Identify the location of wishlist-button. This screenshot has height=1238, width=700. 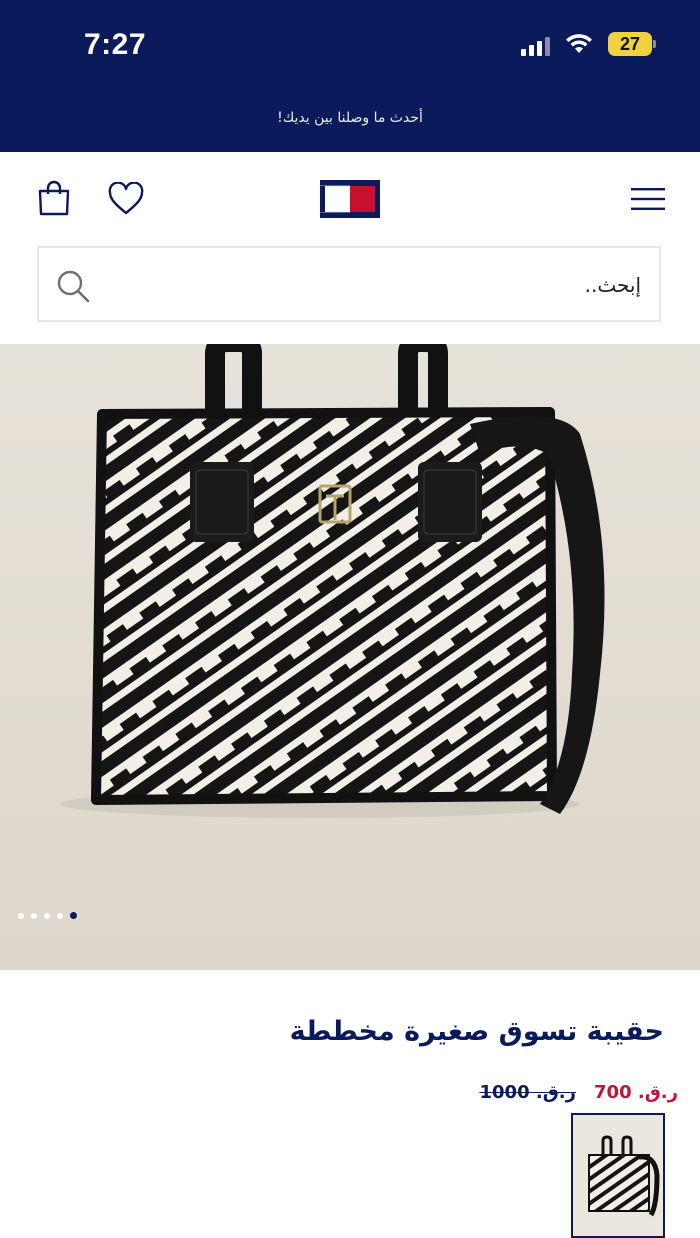
(126, 199).